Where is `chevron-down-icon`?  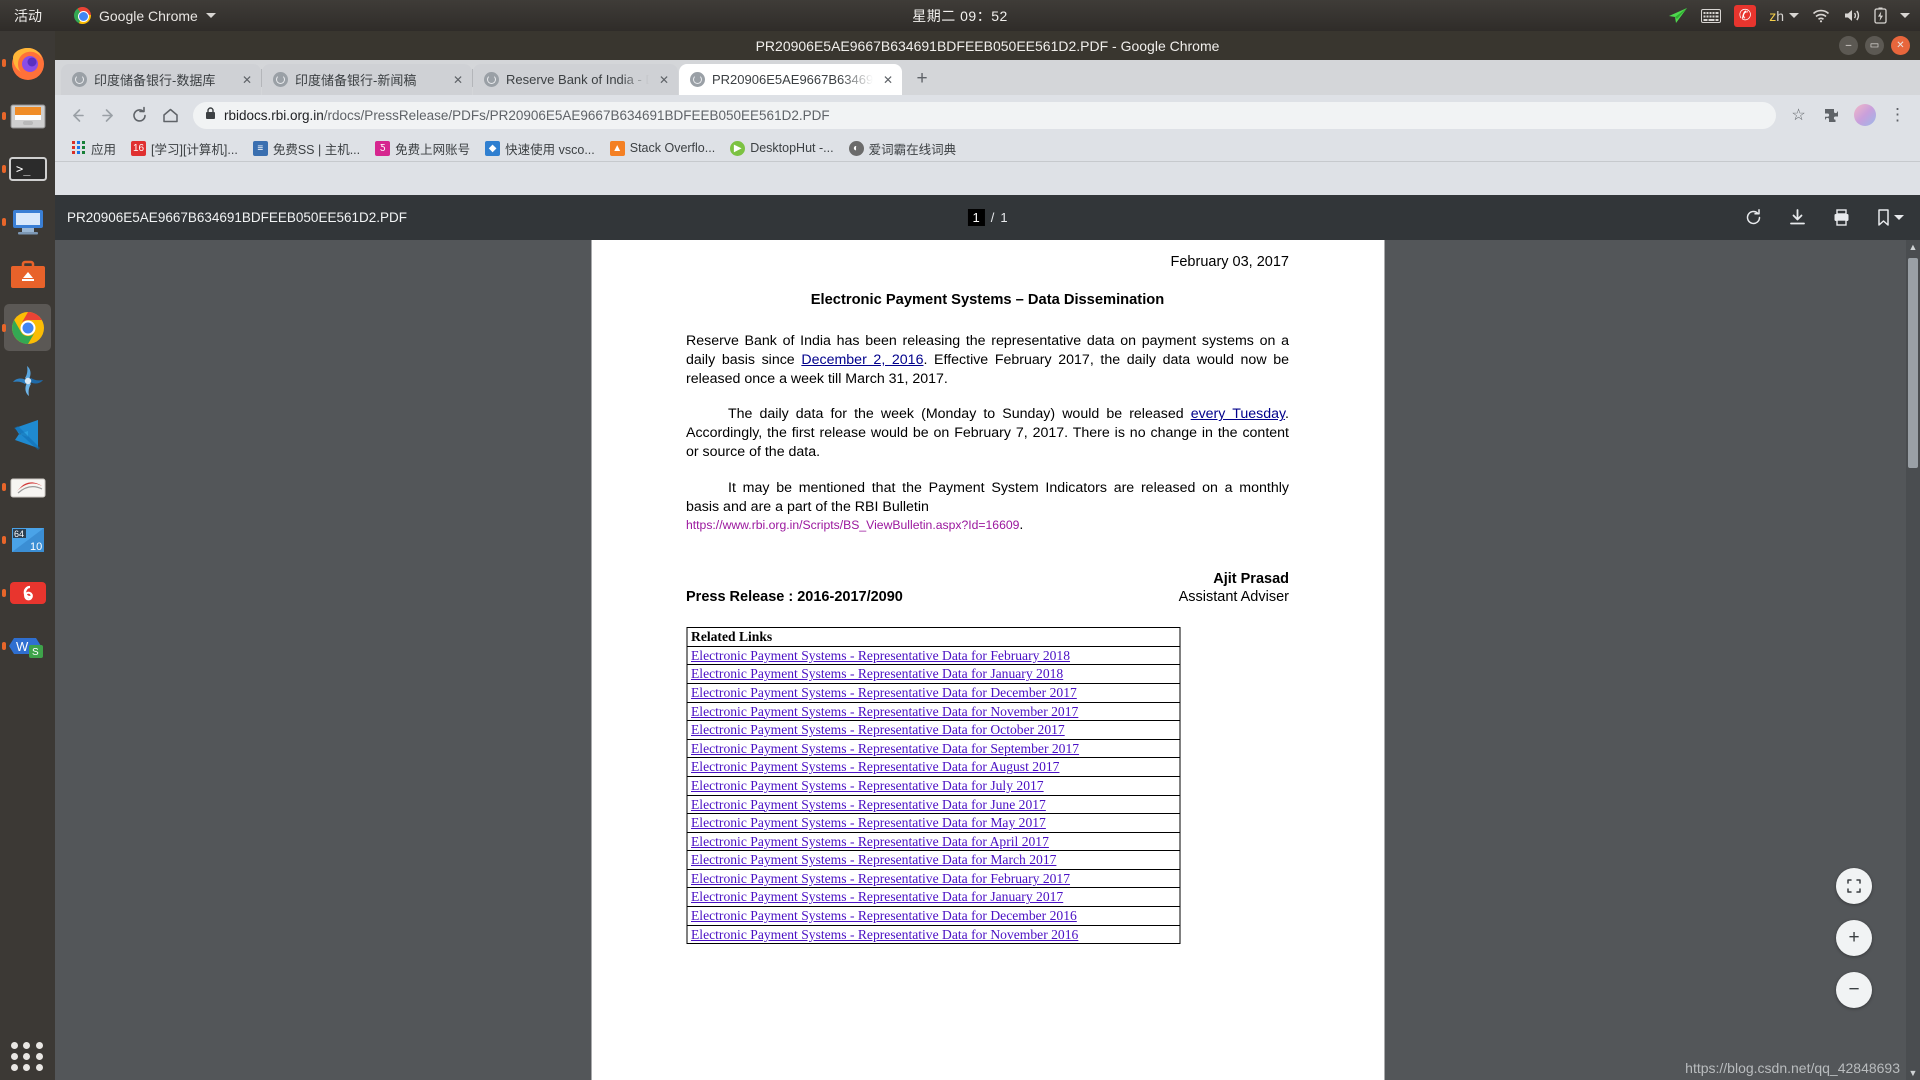
chevron-down-icon is located at coordinates (1905, 15).